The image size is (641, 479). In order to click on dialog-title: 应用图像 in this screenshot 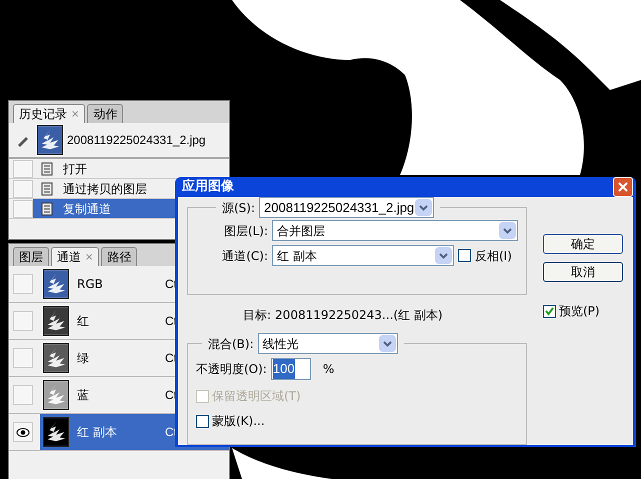, I will do `click(208, 187)`.